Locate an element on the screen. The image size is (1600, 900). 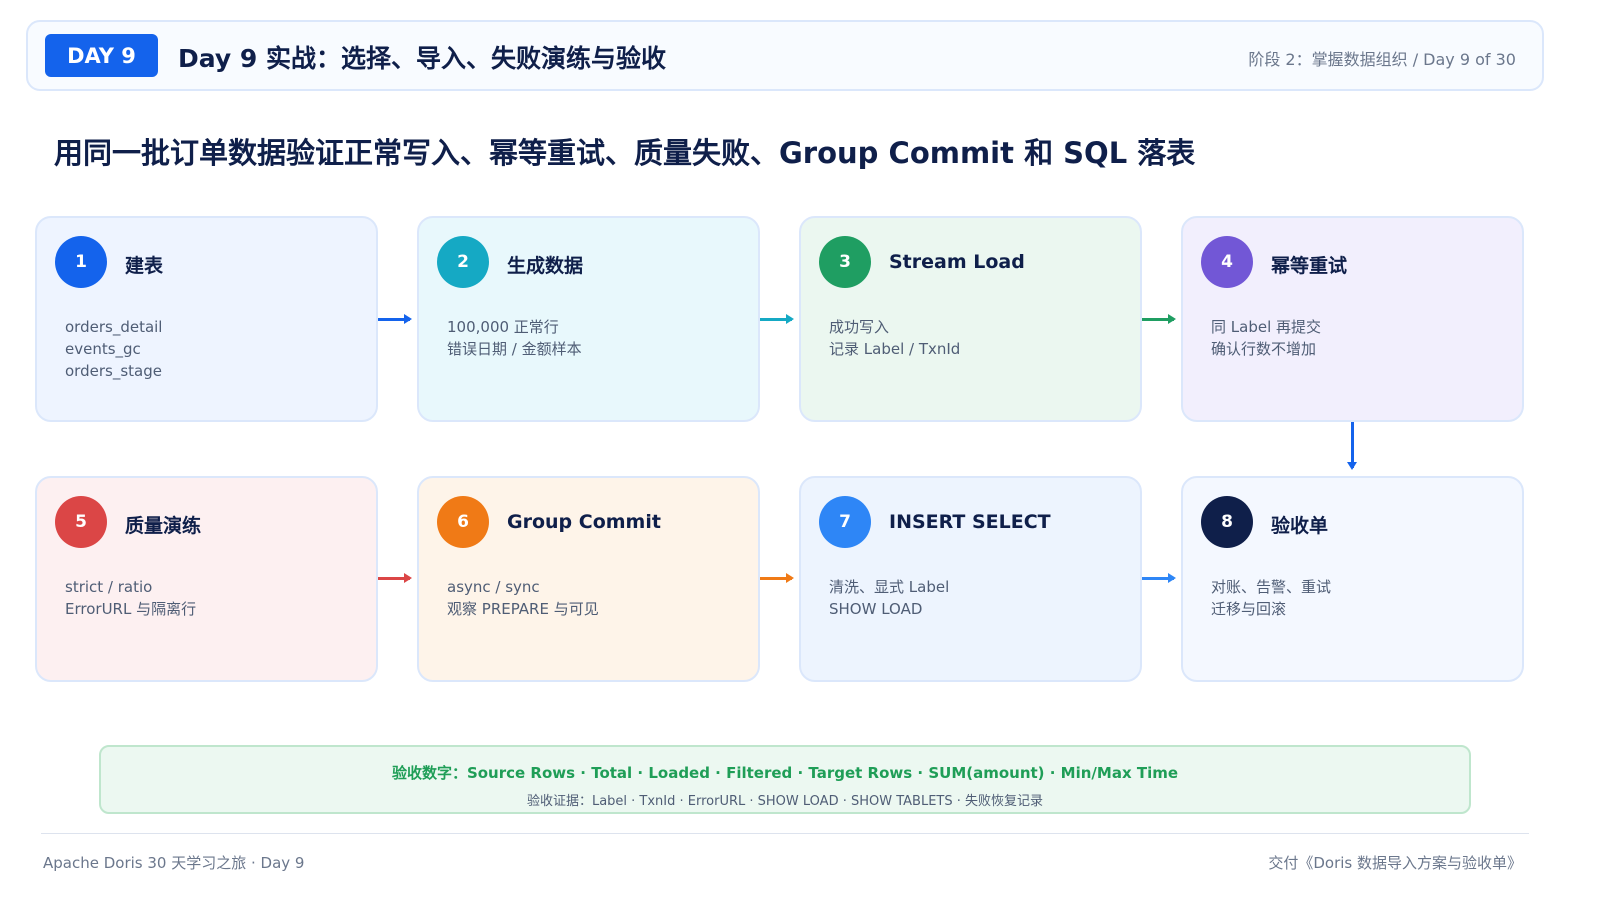
step-detail: ErrorURL 与隔离行 is located at coordinates (131, 609).